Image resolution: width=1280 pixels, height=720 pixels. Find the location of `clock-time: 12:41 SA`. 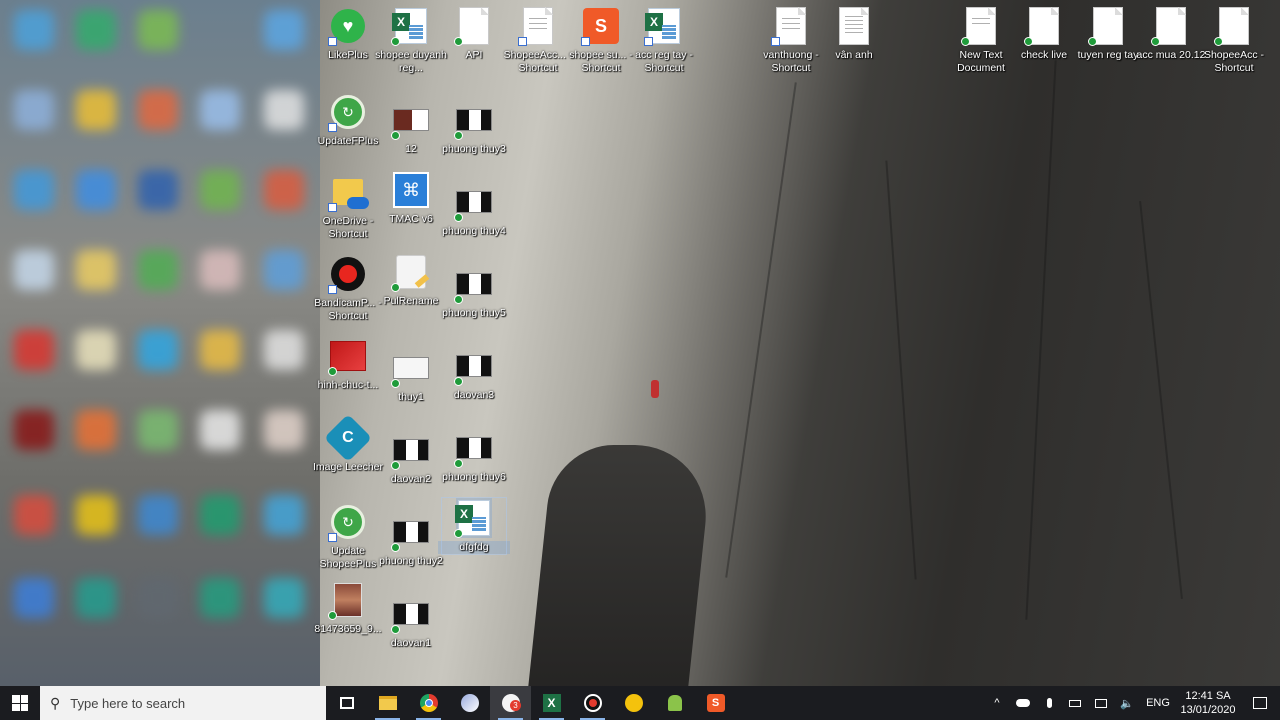

clock-time: 12:41 SA is located at coordinates (1208, 696).